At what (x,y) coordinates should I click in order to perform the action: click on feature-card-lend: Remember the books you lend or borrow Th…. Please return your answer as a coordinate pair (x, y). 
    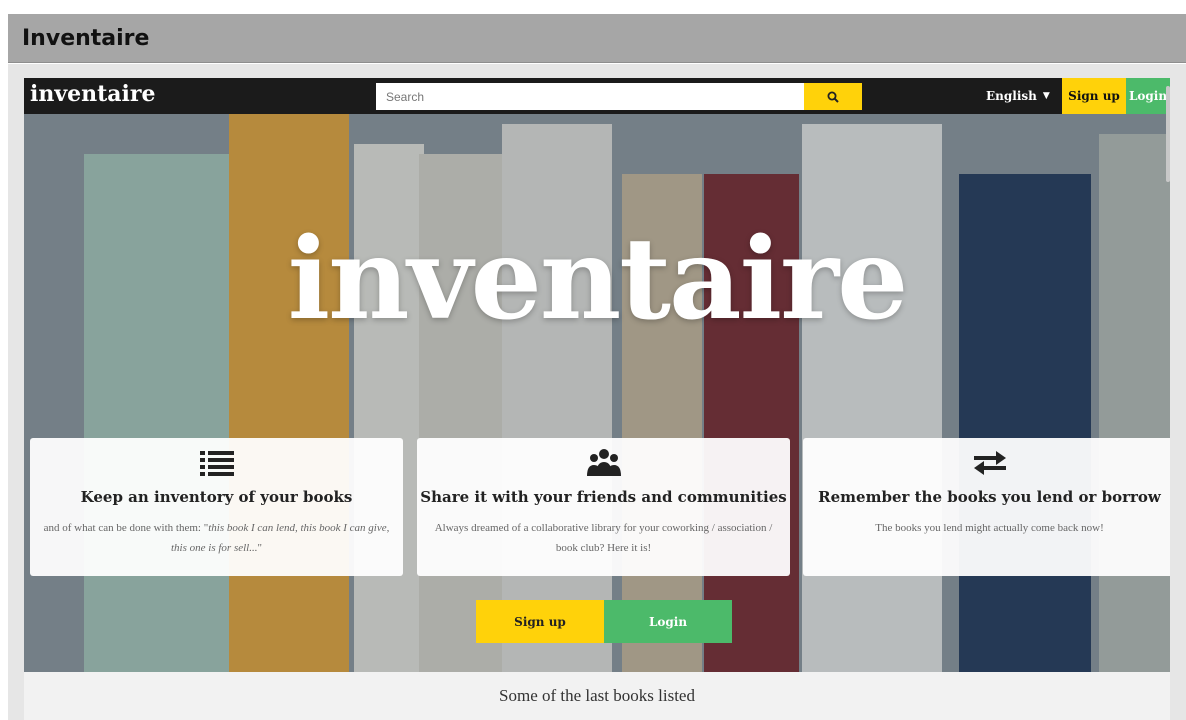
    Looking at the image, I should click on (986, 507).